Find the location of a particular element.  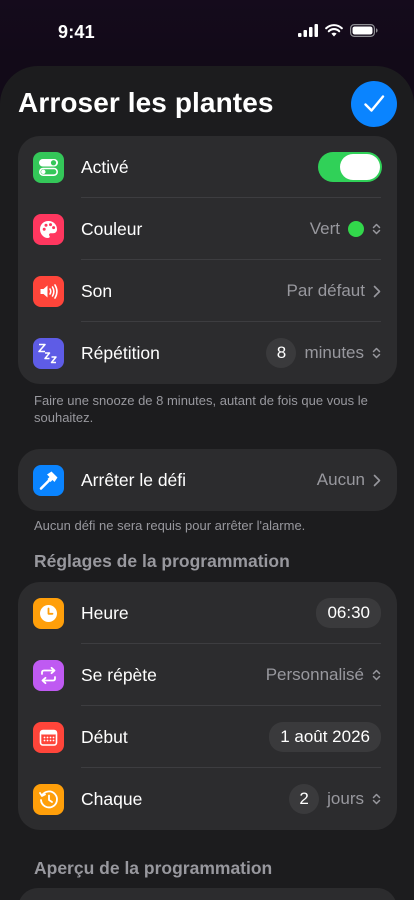

every-unit: jours is located at coordinates (345, 798).